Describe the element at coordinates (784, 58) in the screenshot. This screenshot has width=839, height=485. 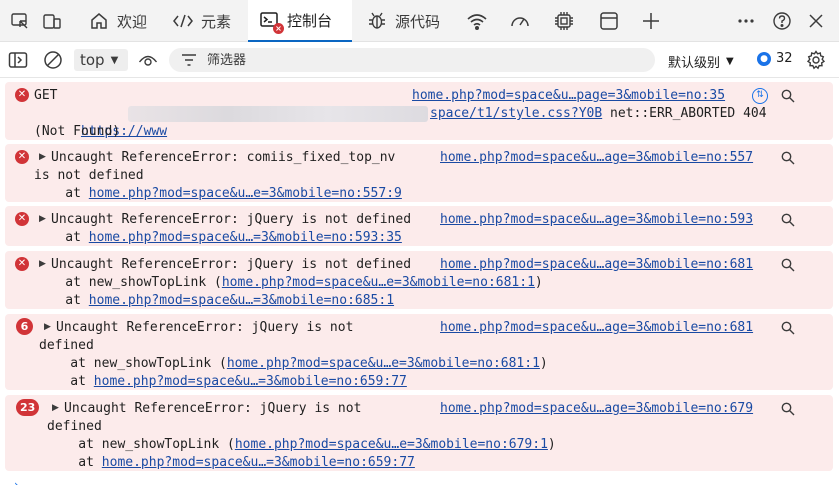
I see `issues-count: 32` at that location.